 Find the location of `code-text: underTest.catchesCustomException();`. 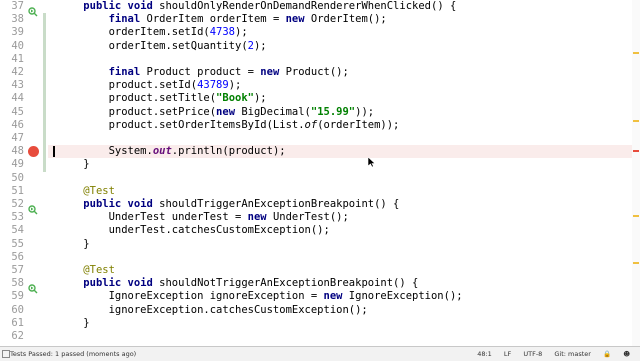

code-text: underTest.catchesCustomException(); is located at coordinates (194, 230).